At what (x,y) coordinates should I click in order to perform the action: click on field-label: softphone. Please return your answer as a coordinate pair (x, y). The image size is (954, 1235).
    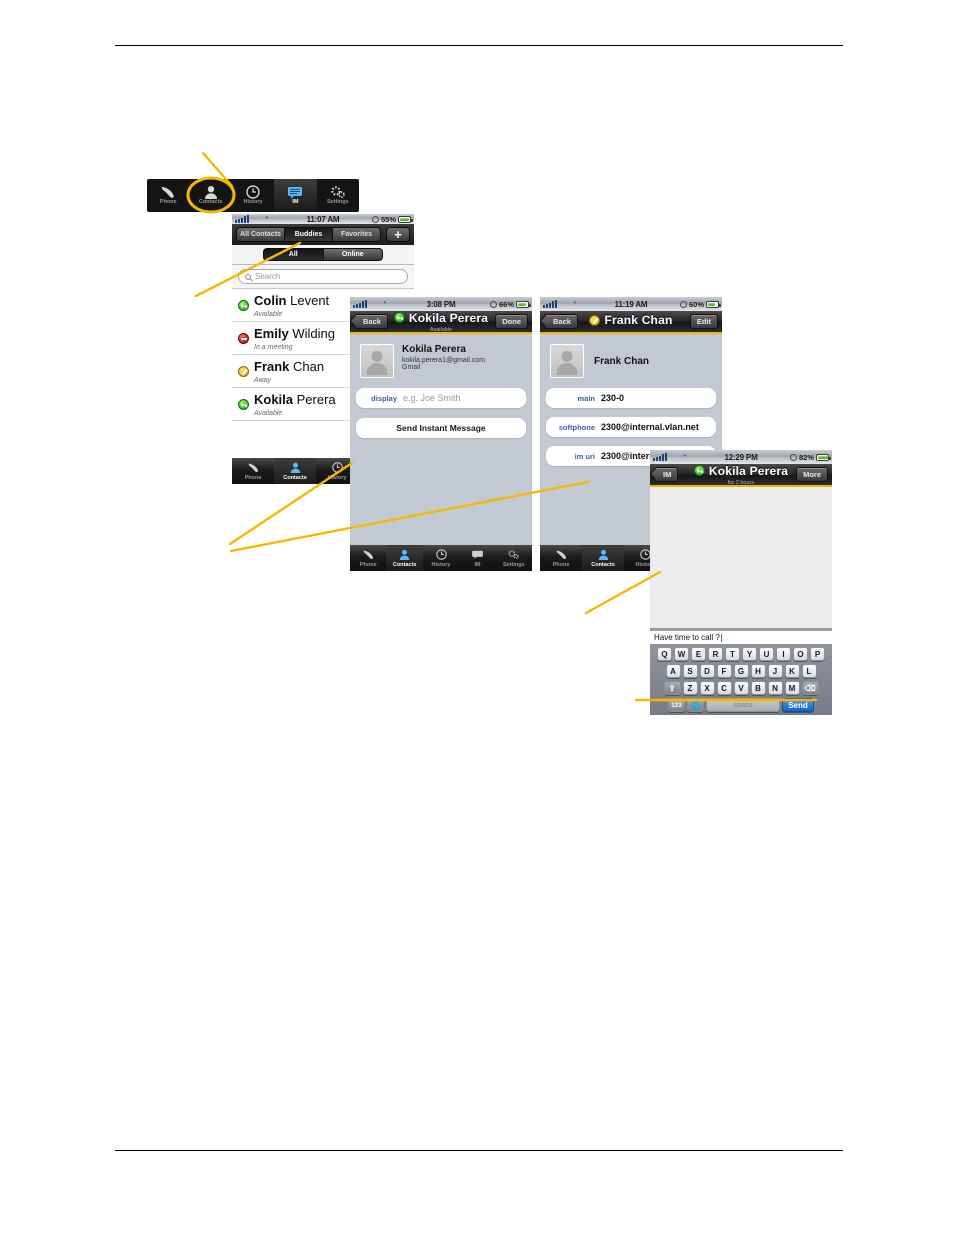
    Looking at the image, I should click on (576, 427).